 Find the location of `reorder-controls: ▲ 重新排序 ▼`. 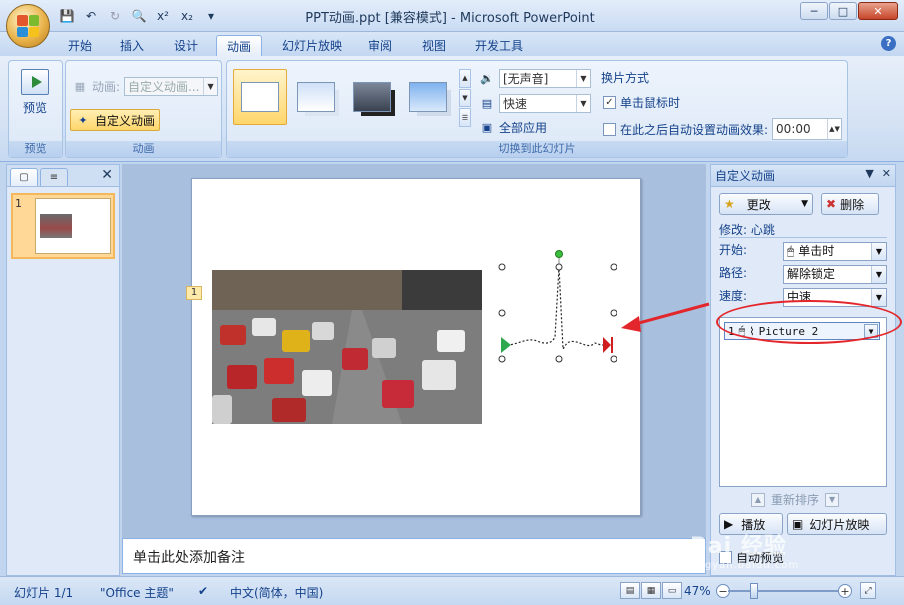

reorder-controls: ▲ 重新排序 ▼ is located at coordinates (795, 499).